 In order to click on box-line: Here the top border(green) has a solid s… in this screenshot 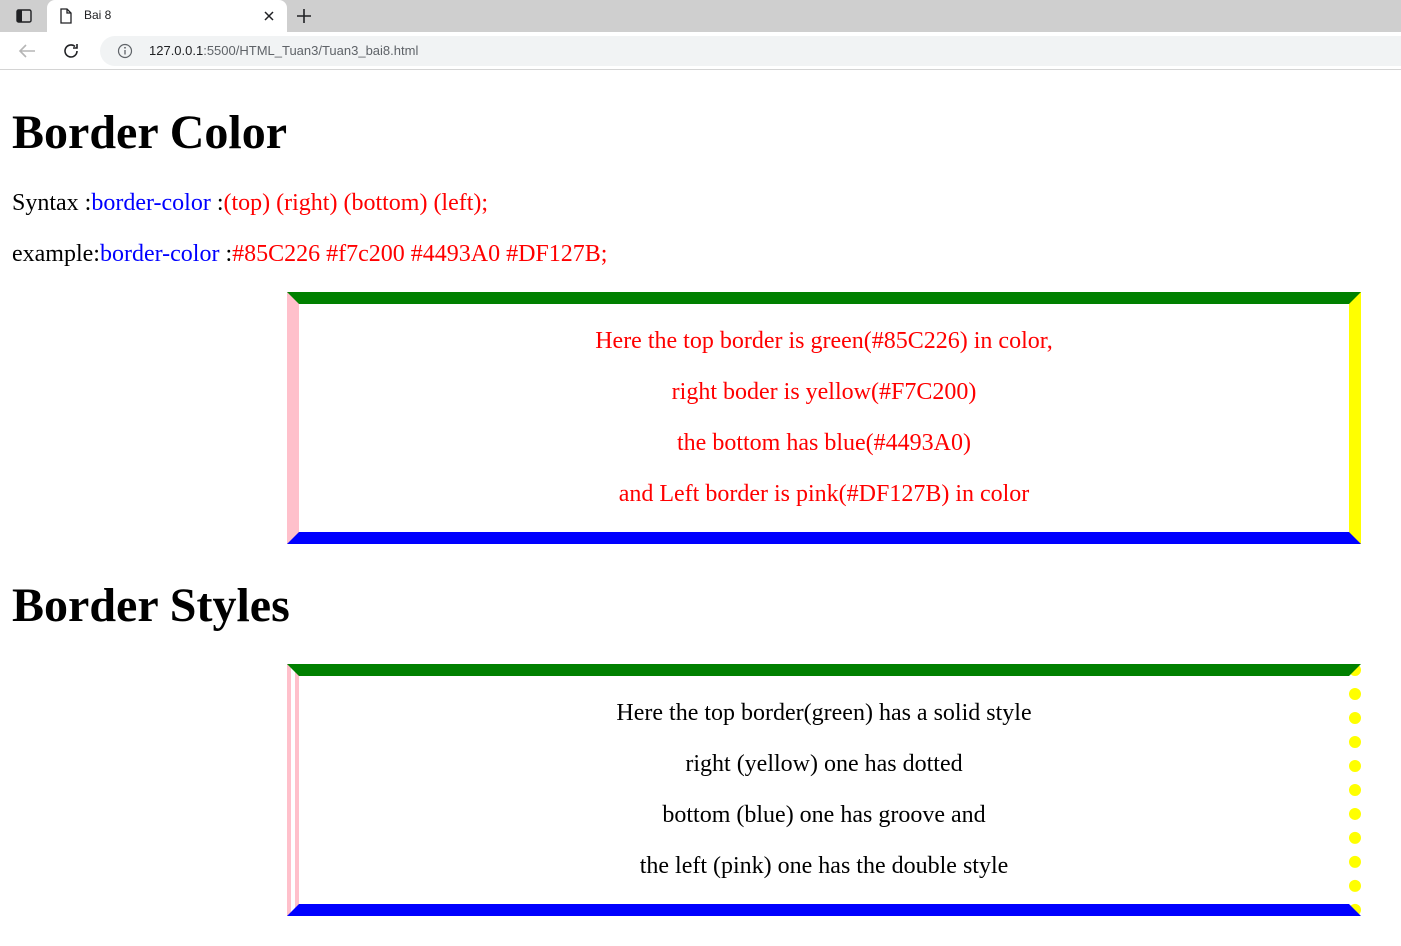, I will do `click(824, 713)`.